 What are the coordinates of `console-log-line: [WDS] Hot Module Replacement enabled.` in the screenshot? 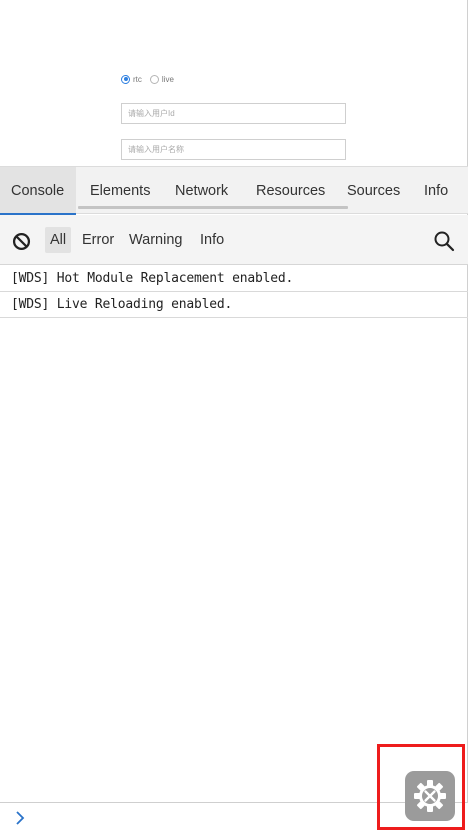 It's located at (234, 279).